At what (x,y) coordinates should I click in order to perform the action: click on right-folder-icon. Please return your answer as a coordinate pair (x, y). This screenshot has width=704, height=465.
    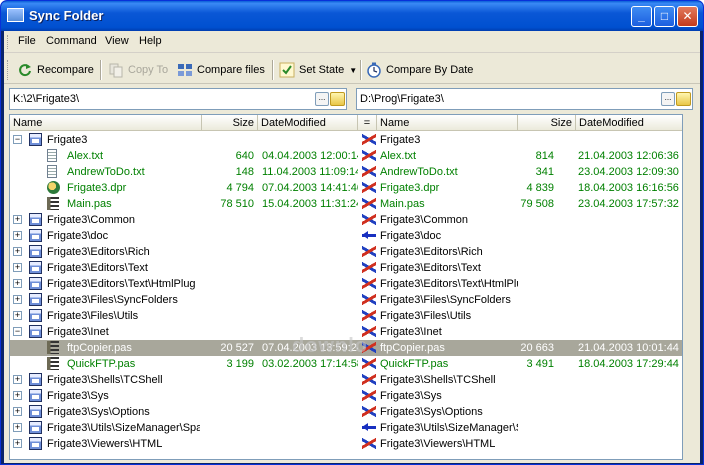
    Looking at the image, I should click on (683, 99).